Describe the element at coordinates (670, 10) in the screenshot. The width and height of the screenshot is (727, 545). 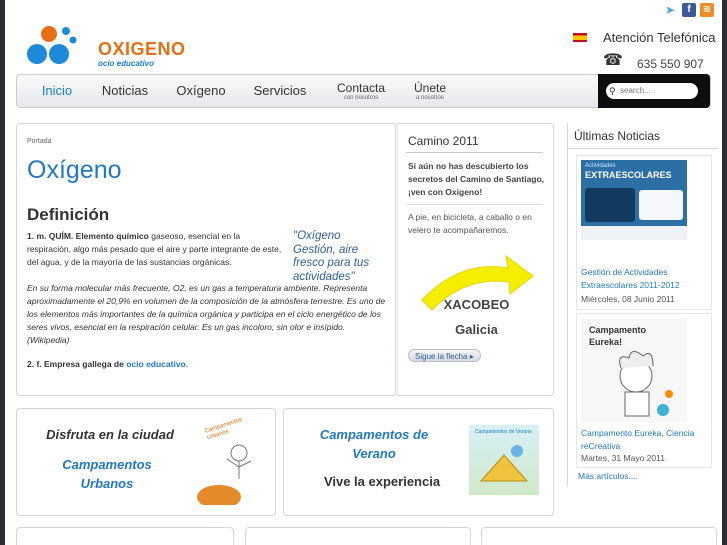
I see `twitter-icon: ➤` at that location.